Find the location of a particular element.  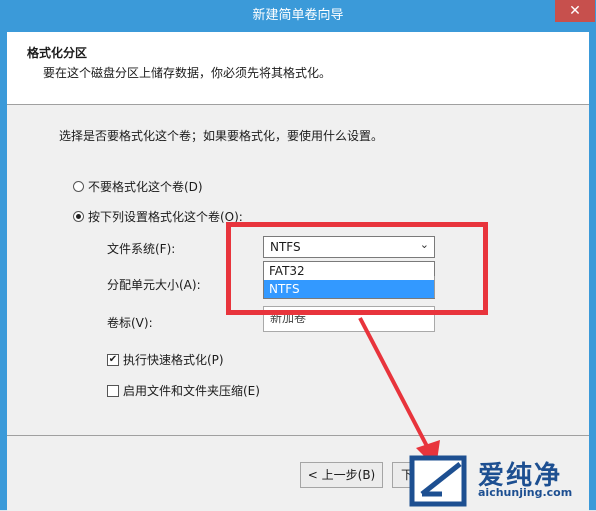

annotation-arrow is located at coordinates (399, 392).